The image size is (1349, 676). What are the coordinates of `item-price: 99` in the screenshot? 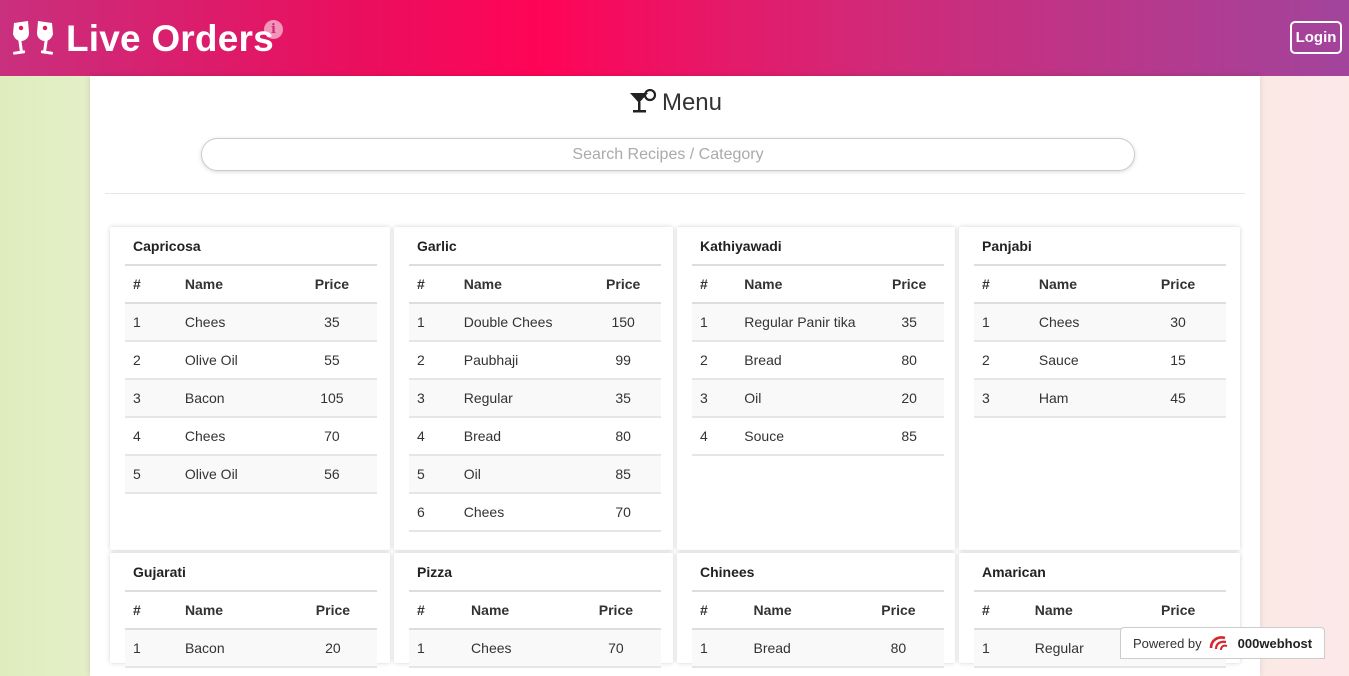 It's located at (623, 360).